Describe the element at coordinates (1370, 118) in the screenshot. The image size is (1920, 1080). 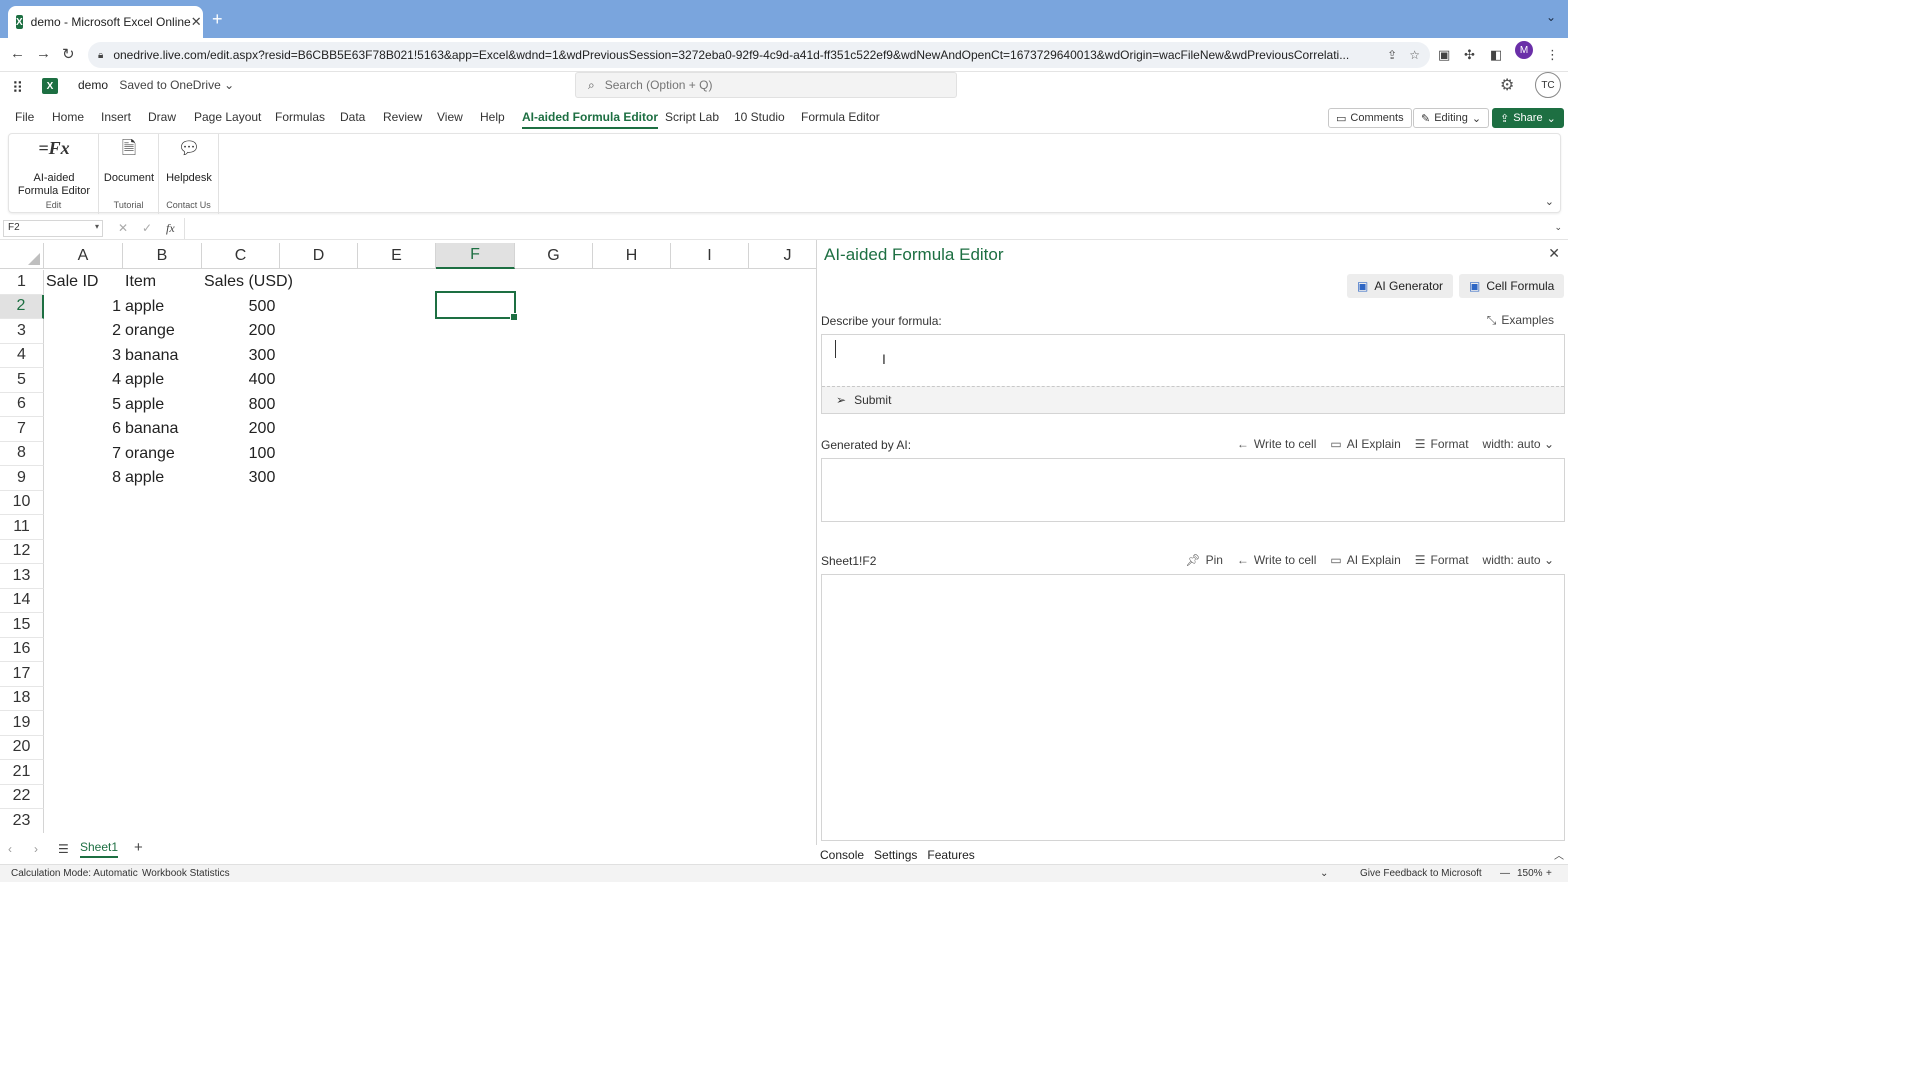
I see `comments-button: ▭ Comments` at that location.